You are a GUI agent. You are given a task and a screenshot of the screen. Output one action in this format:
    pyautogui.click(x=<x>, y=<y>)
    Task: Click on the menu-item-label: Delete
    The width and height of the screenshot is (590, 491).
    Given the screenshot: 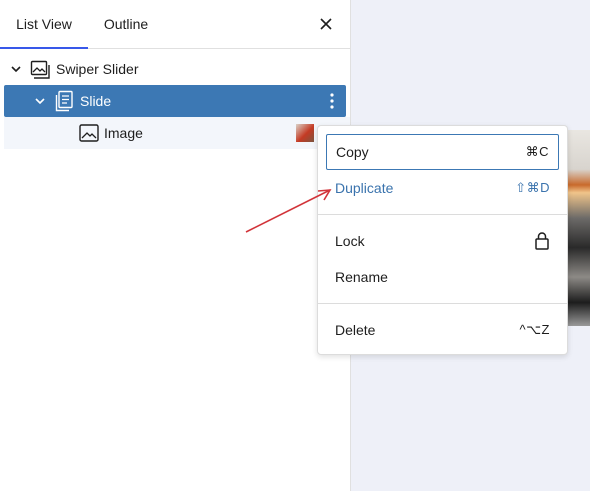 What is the action you would take?
    pyautogui.click(x=355, y=330)
    